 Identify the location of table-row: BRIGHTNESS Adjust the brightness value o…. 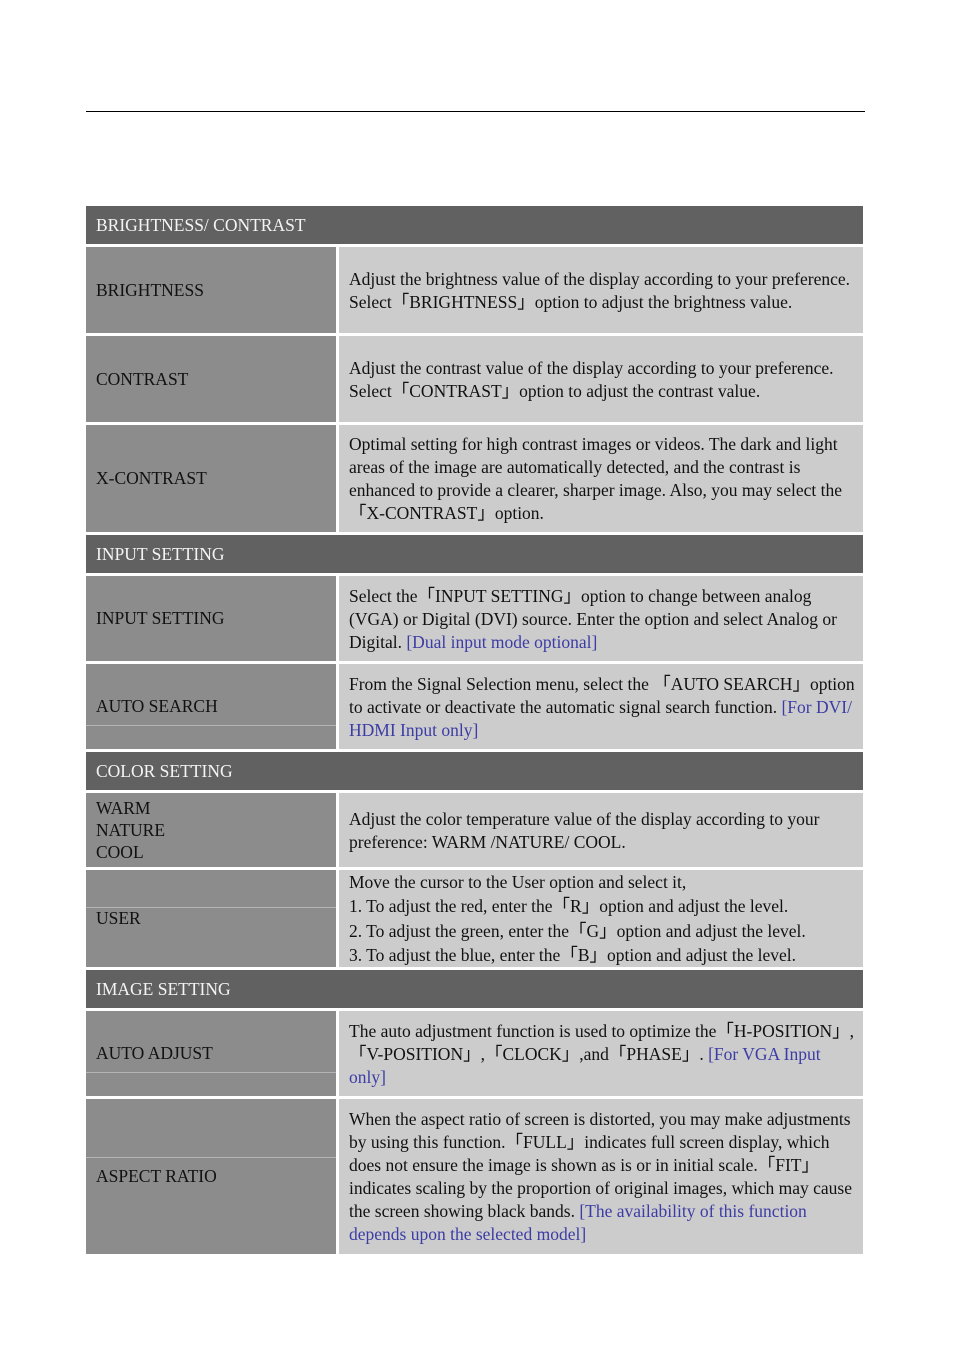
(474, 290).